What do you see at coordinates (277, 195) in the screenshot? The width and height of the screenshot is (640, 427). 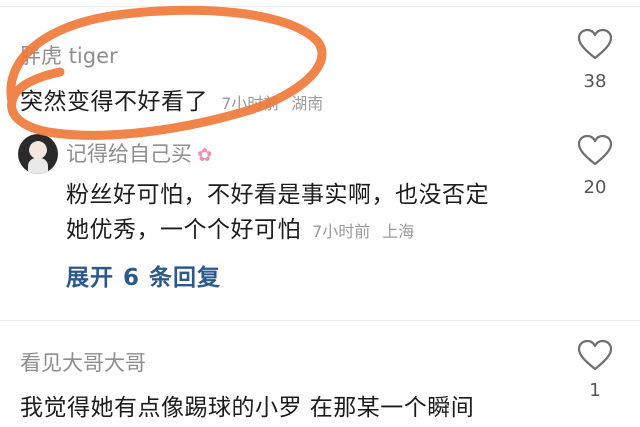 I see `comment-text-line-1: 粉丝好可怕，不好看是事实啊，也没否定` at bounding box center [277, 195].